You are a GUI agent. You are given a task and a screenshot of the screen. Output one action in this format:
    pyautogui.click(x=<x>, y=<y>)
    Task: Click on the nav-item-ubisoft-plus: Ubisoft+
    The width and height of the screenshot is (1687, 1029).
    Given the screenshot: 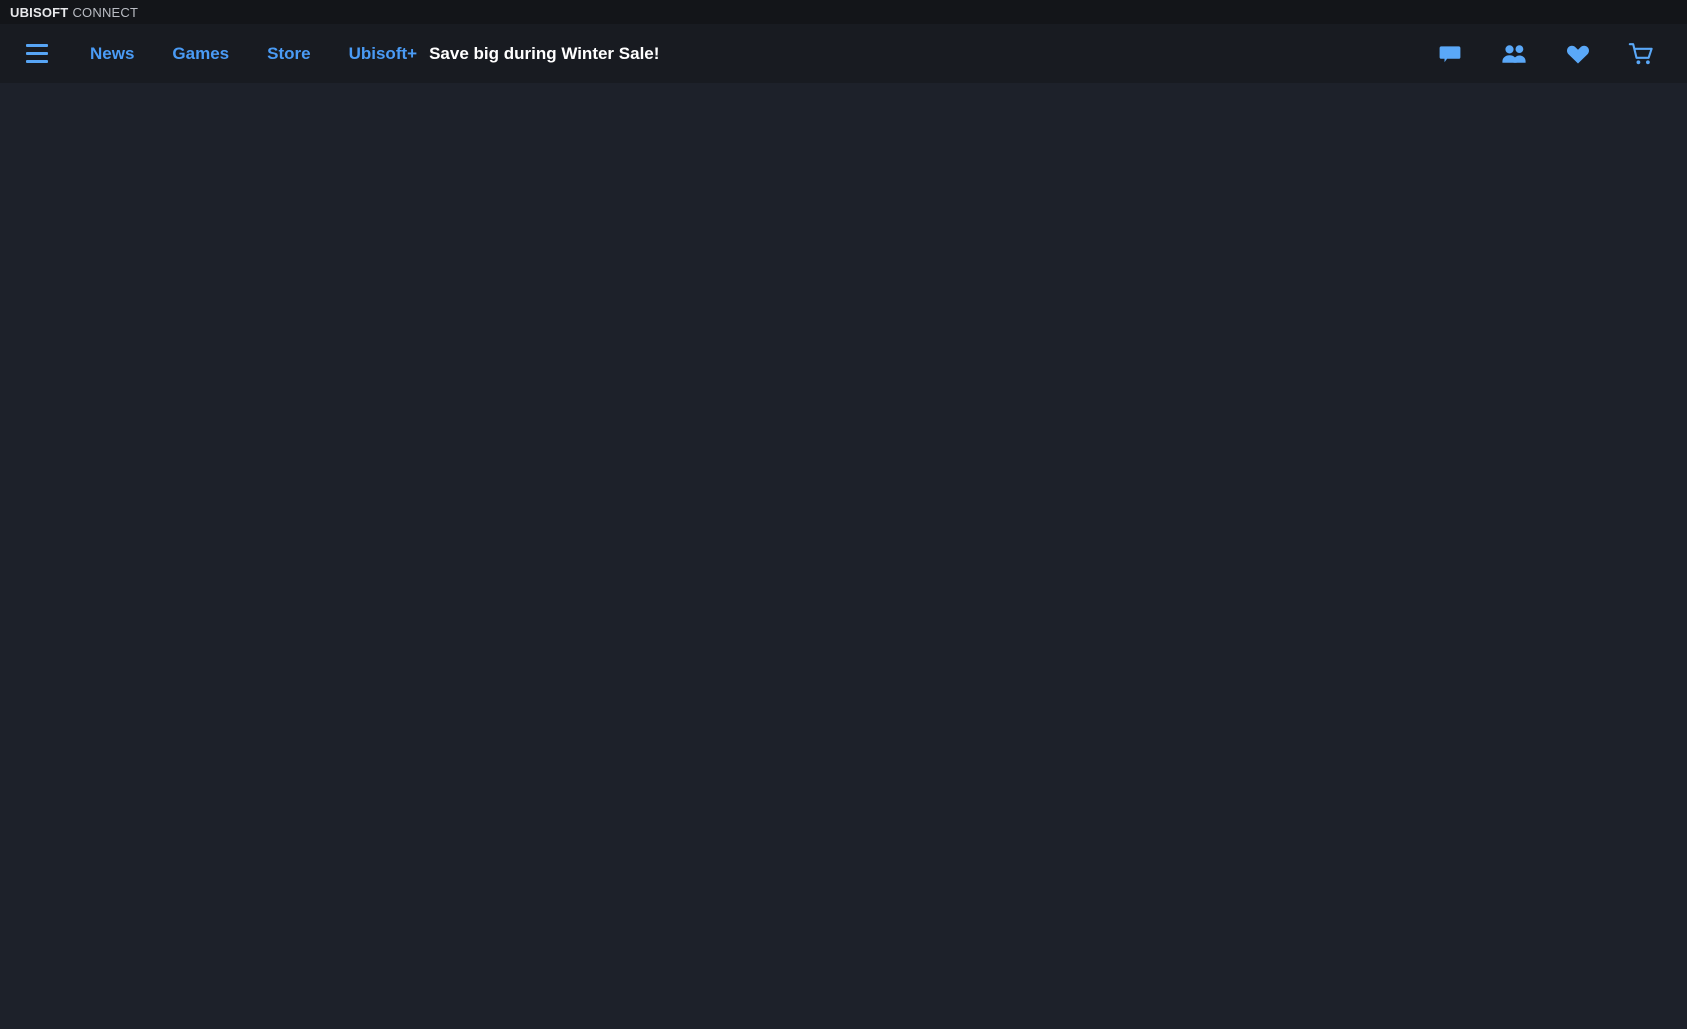 What is the action you would take?
    pyautogui.click(x=383, y=53)
    